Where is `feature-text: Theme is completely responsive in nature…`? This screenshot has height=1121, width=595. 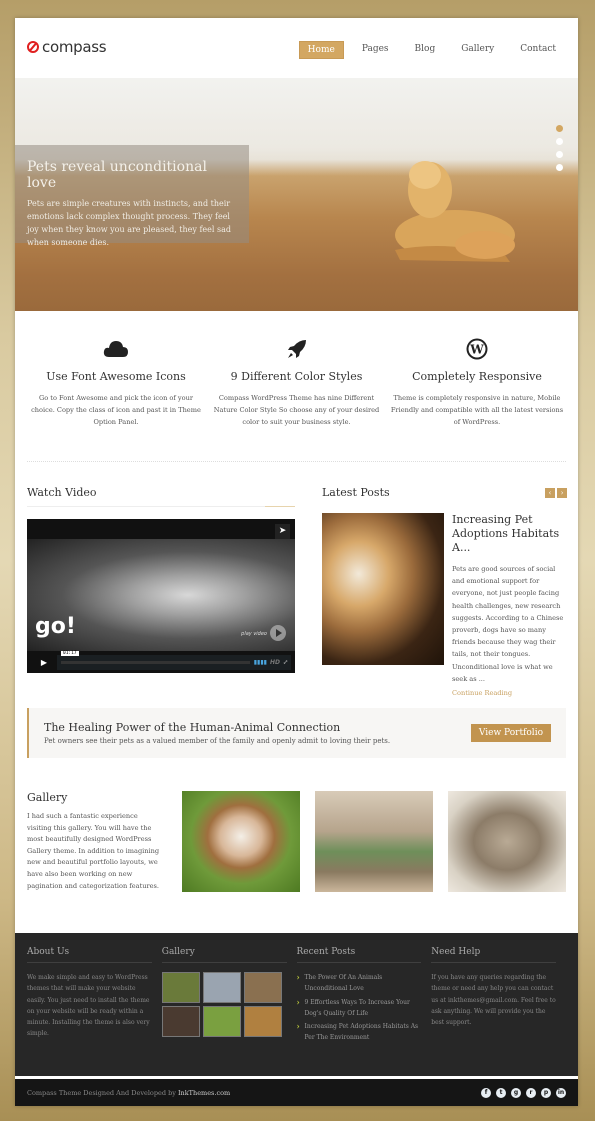
feature-text: Theme is completely responsive in nature… is located at coordinates (477, 410).